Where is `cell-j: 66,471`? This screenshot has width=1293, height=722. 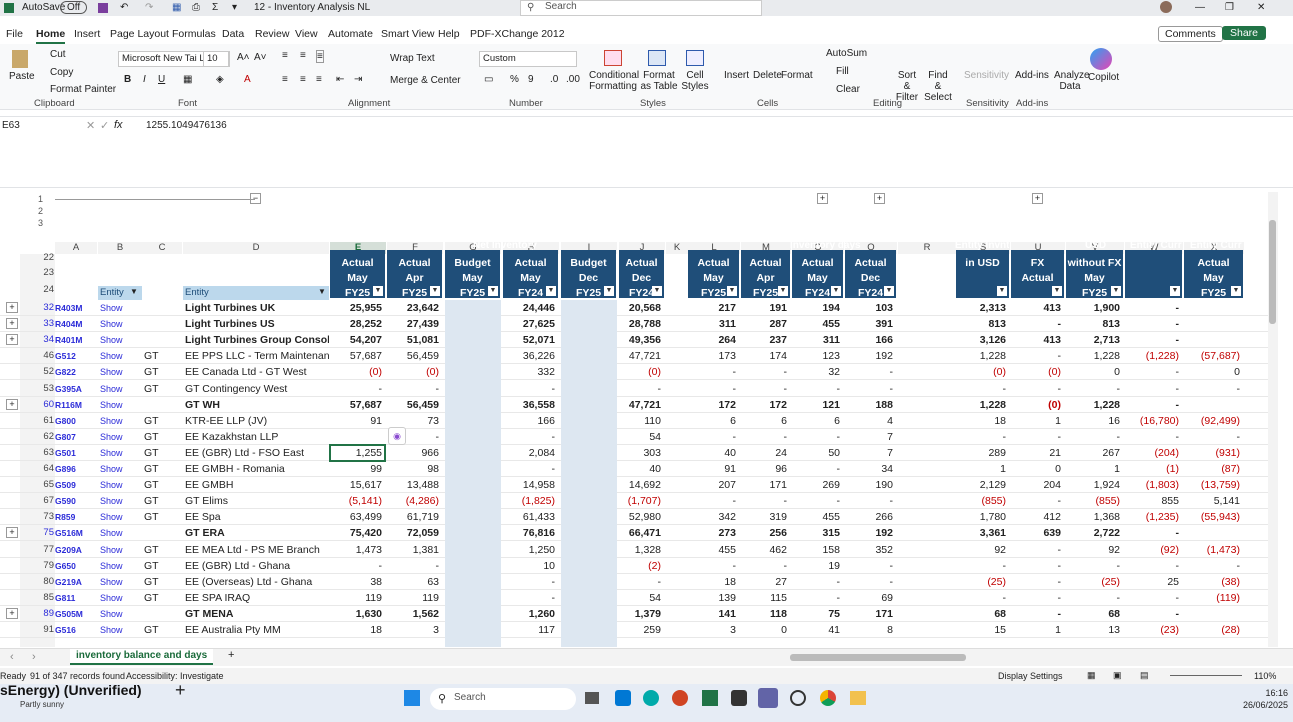 cell-j: 66,471 is located at coordinates (640, 533).